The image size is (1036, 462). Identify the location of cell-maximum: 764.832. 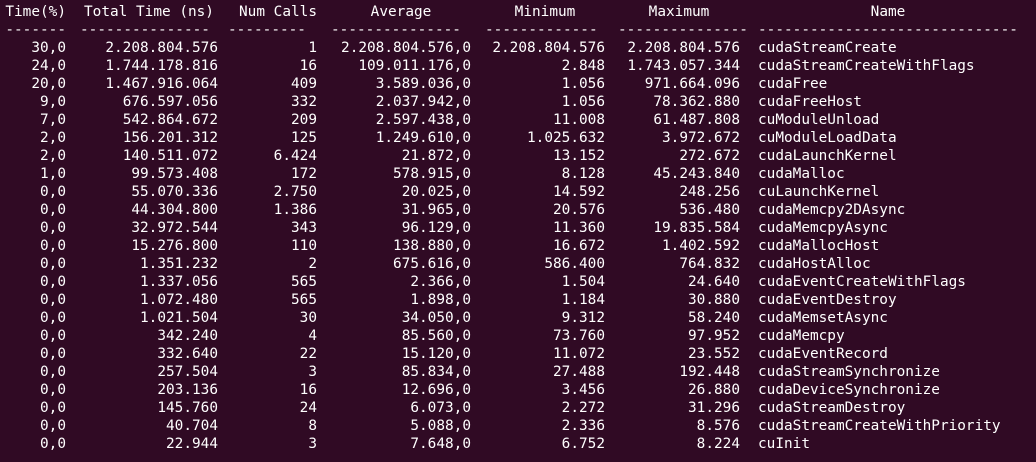
(709, 264).